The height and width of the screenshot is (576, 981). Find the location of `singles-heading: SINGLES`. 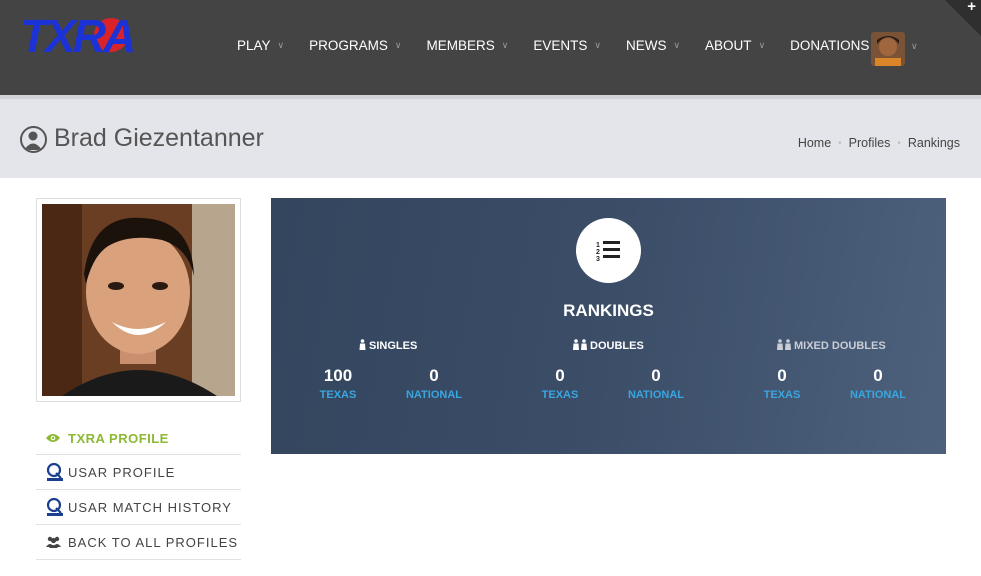

singles-heading: SINGLES is located at coordinates (387, 346).